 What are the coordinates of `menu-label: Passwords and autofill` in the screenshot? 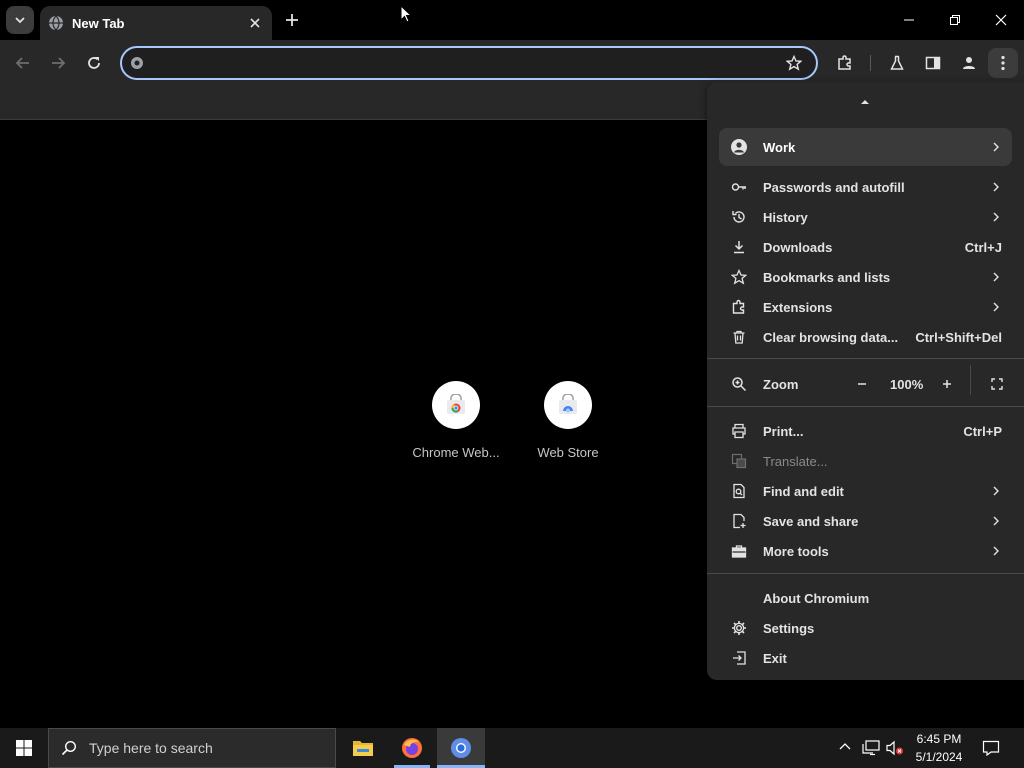 It's located at (834, 187).